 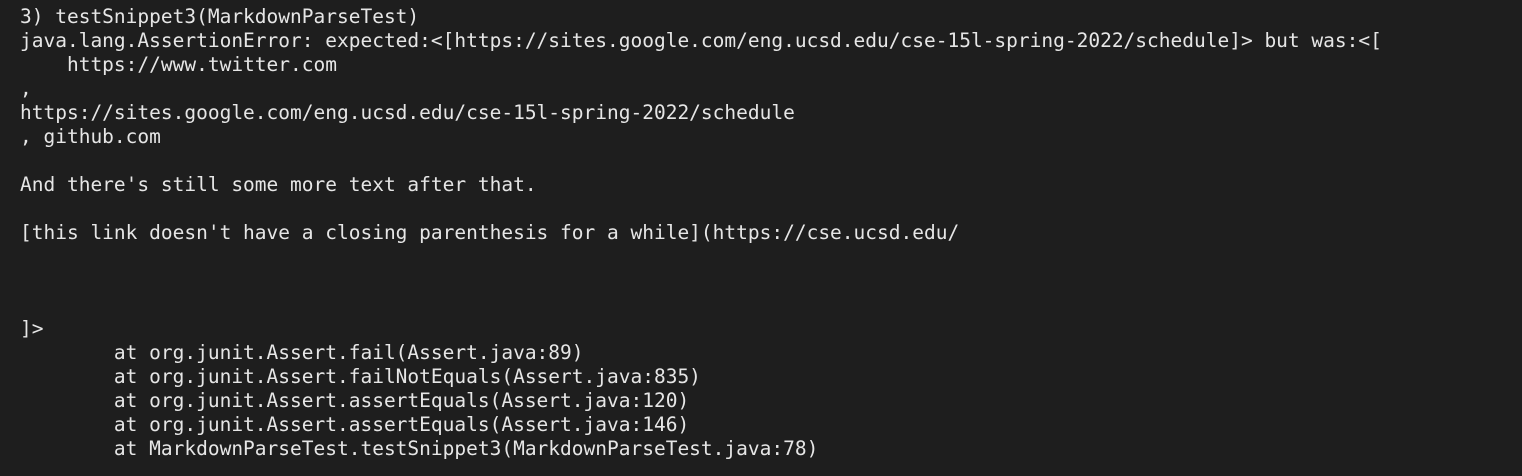 I want to click on output-line-test-name: 3) testSnippet3(MarkdownParseTest), so click(x=220, y=16).